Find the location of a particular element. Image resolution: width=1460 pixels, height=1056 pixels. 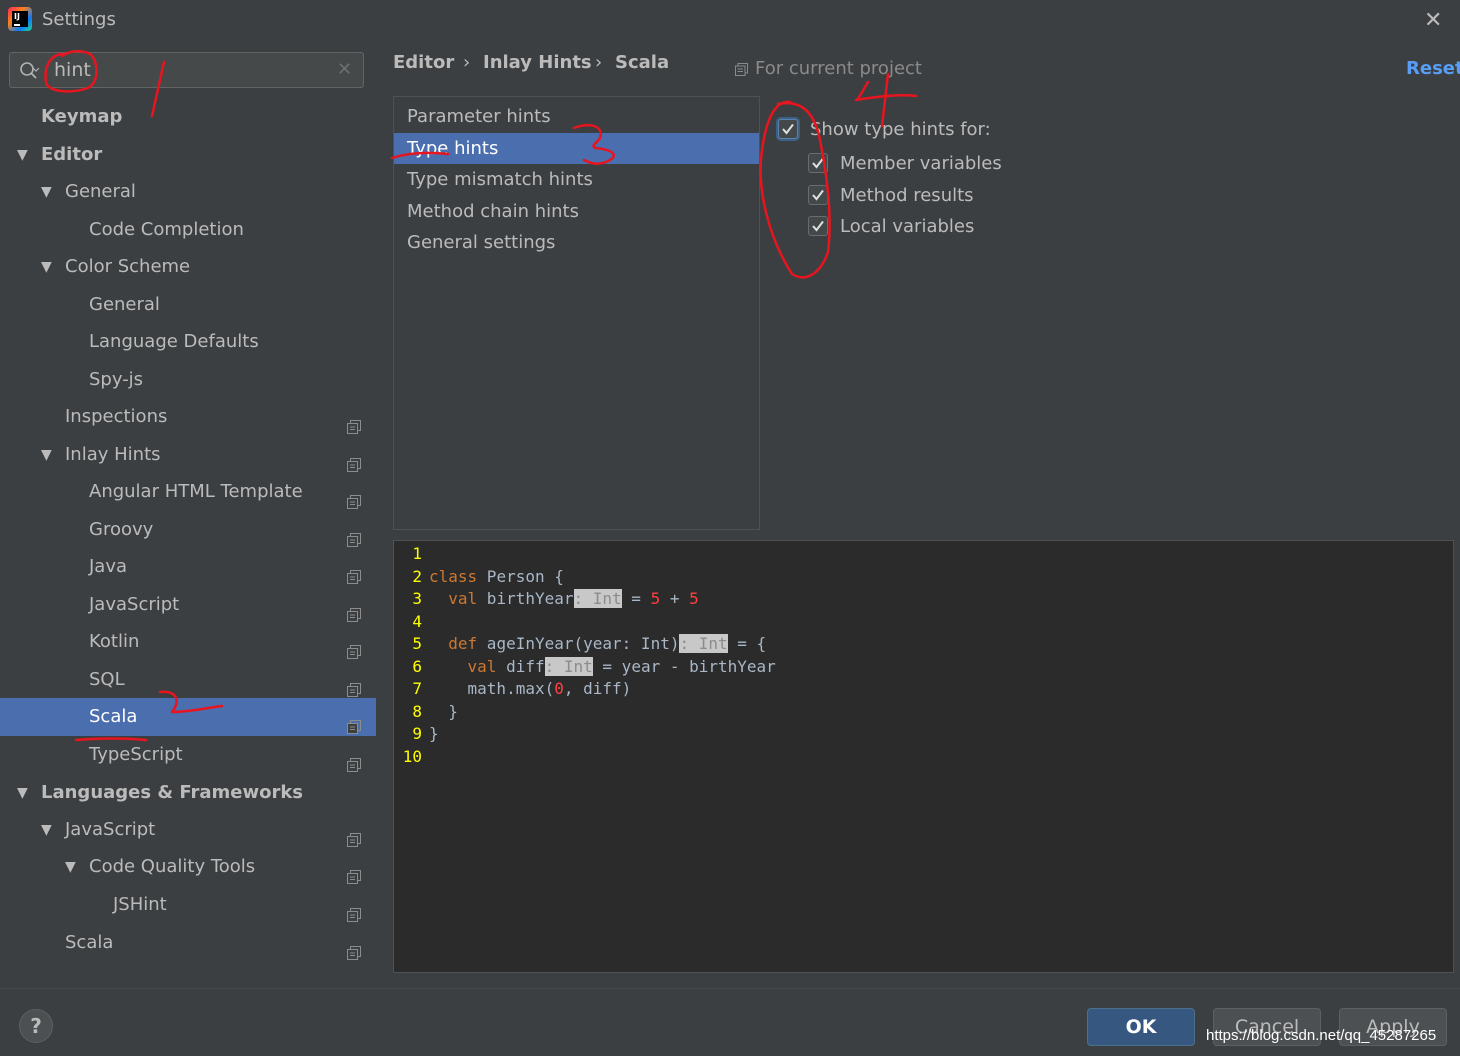

show-type-hints-checkbox: Show type hints for: is located at coordinates (908, 130).